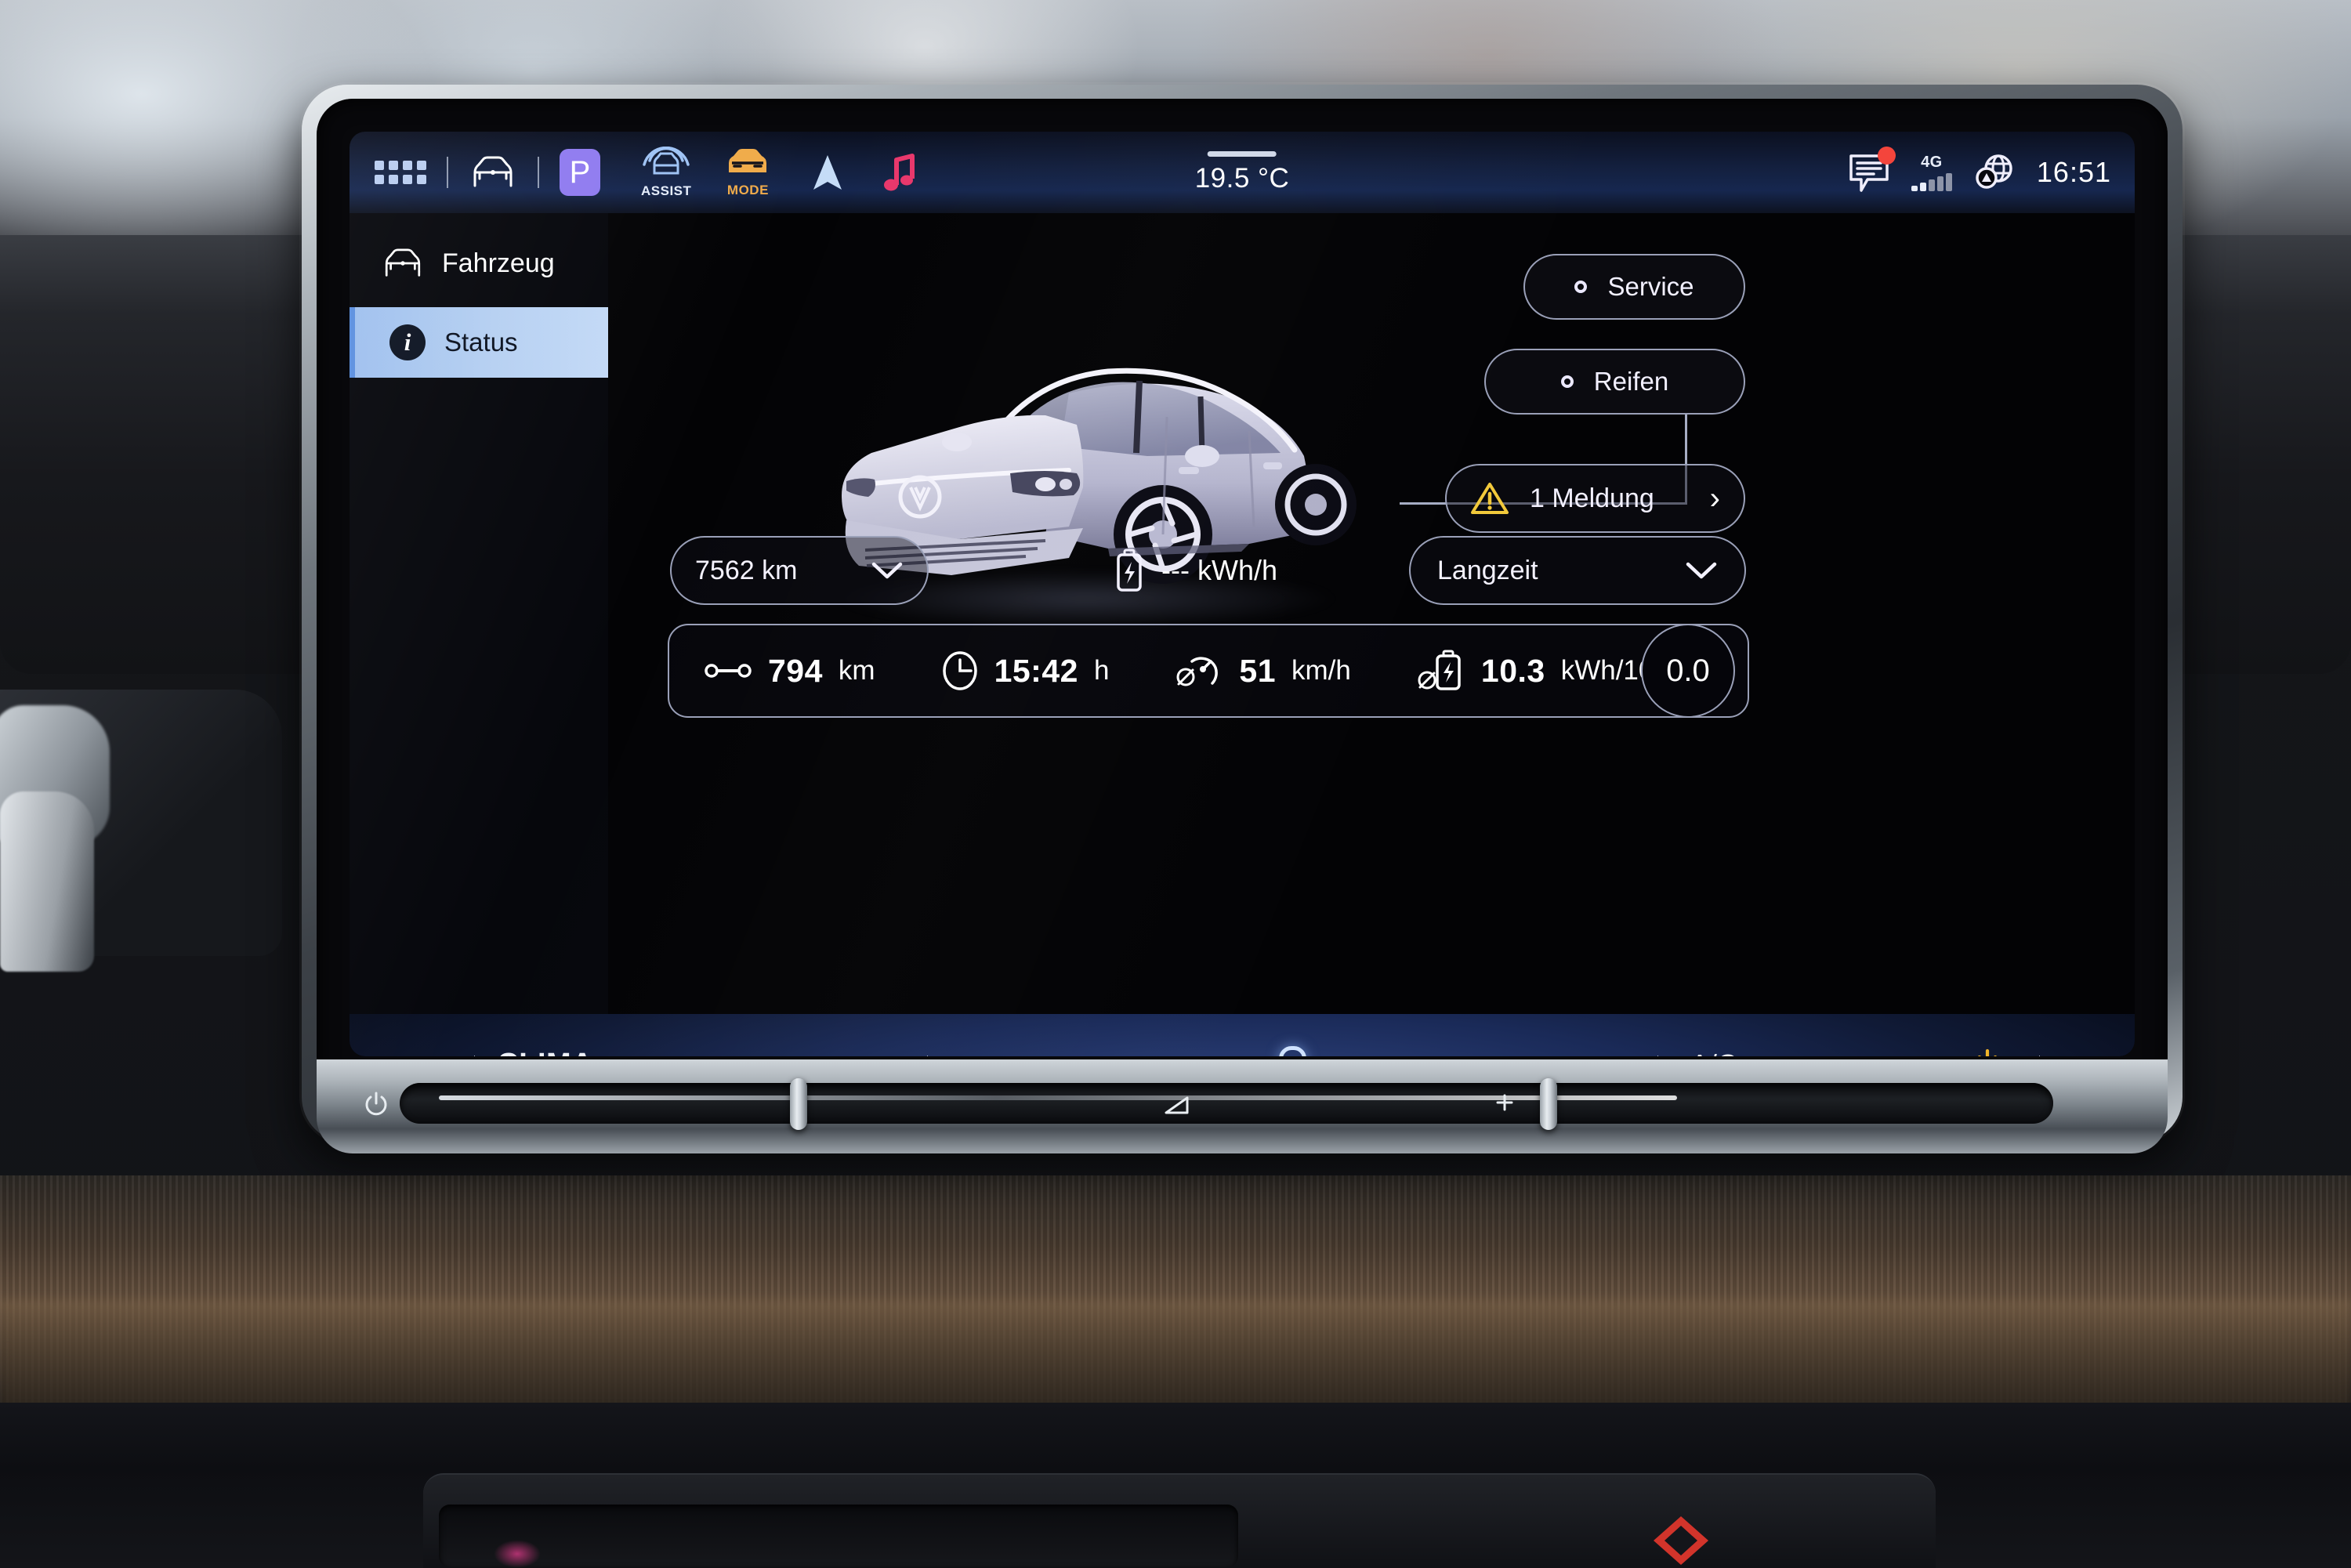 This screenshot has height=1568, width=2351. I want to click on navigation-arrow-icon, so click(827, 172).